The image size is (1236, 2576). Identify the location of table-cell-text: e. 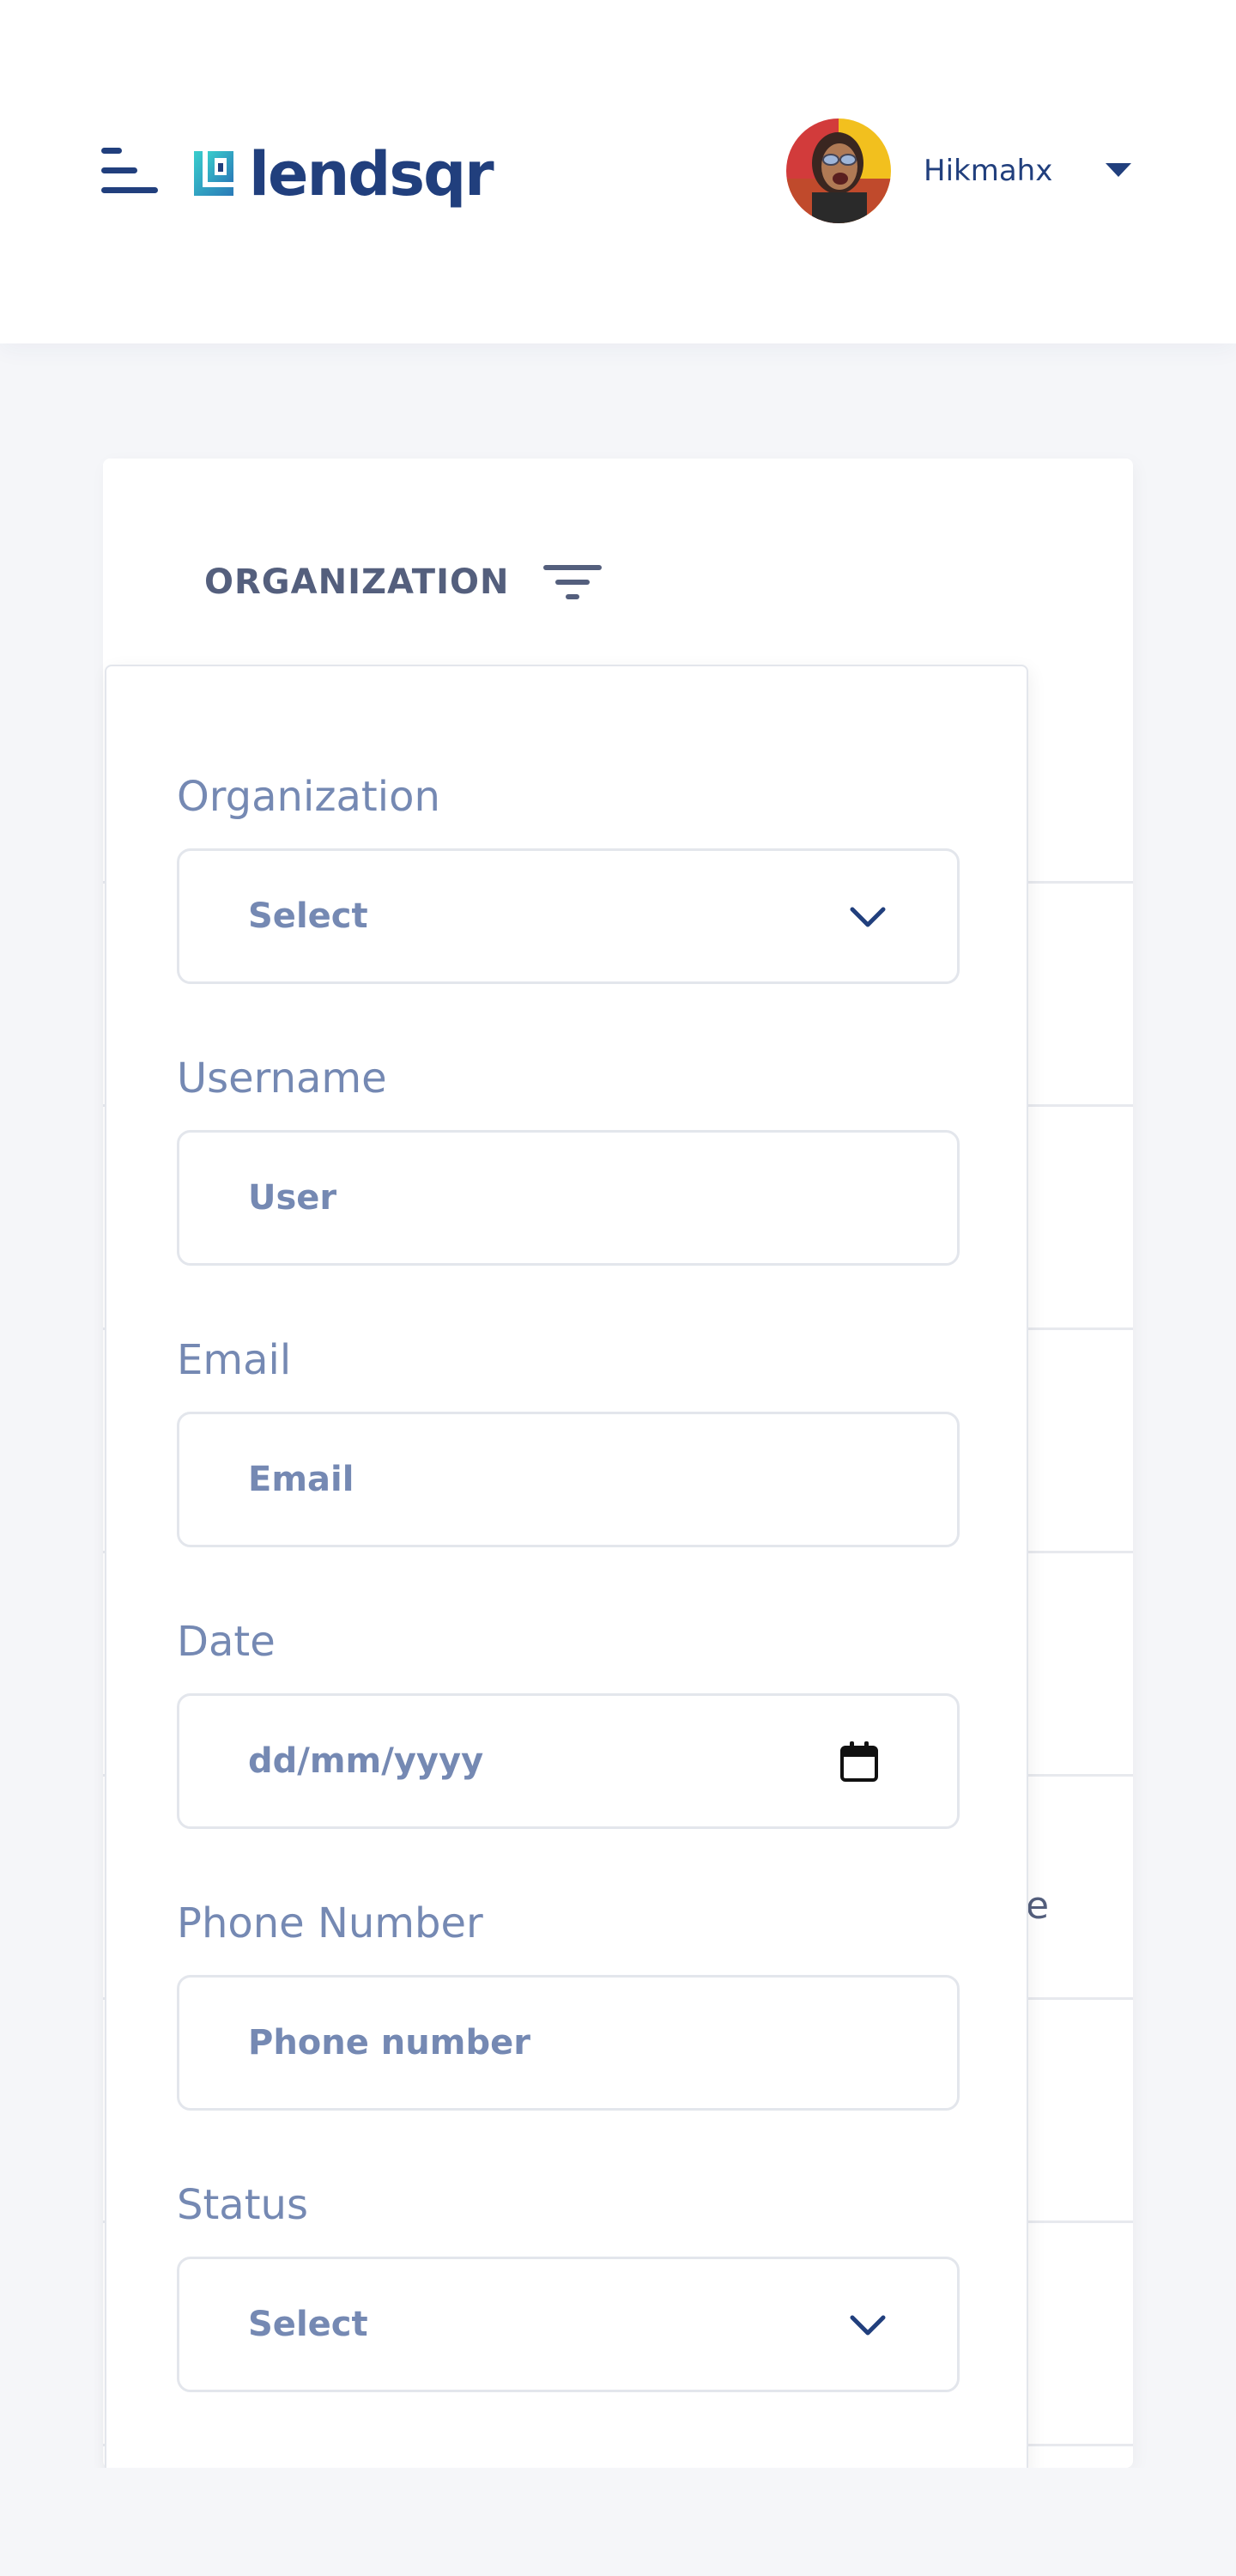
(1038, 1906).